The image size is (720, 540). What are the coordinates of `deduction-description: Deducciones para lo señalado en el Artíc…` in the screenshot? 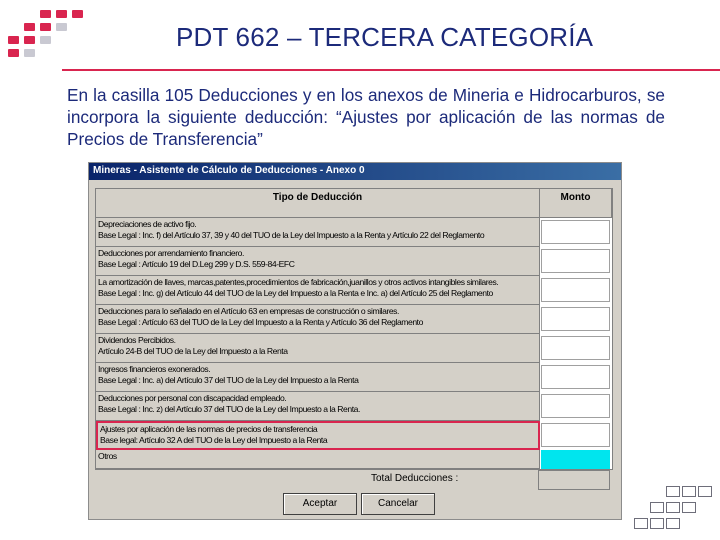 It's located at (318, 319).